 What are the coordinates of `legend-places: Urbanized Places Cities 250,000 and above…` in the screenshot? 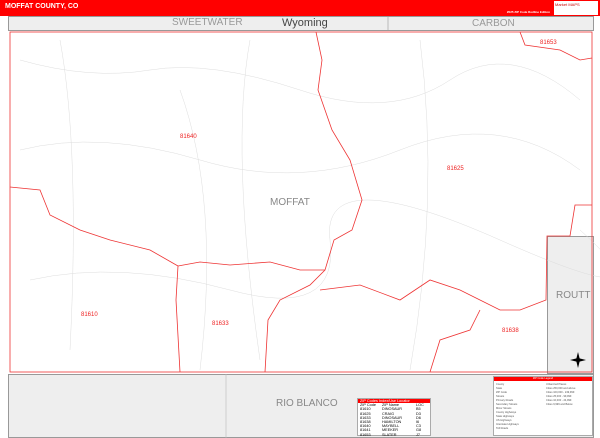 It's located at (561, 394).